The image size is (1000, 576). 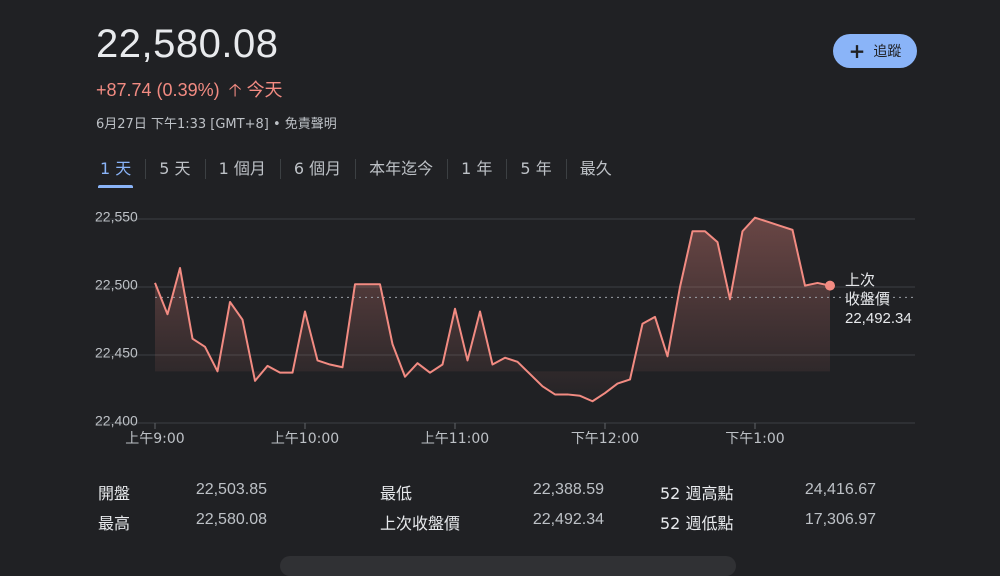 I want to click on stat-value: 17,306.97, so click(x=840, y=519).